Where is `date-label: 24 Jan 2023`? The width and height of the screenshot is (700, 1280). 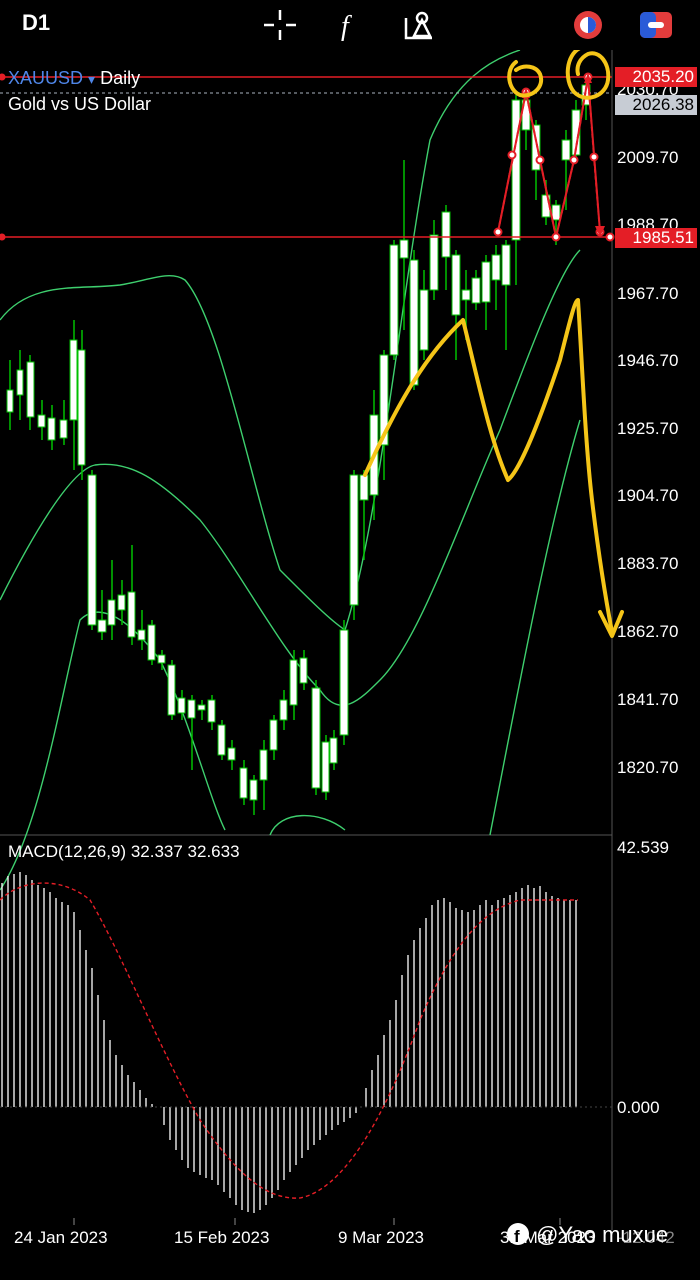
date-label: 24 Jan 2023 is located at coordinates (61, 1237).